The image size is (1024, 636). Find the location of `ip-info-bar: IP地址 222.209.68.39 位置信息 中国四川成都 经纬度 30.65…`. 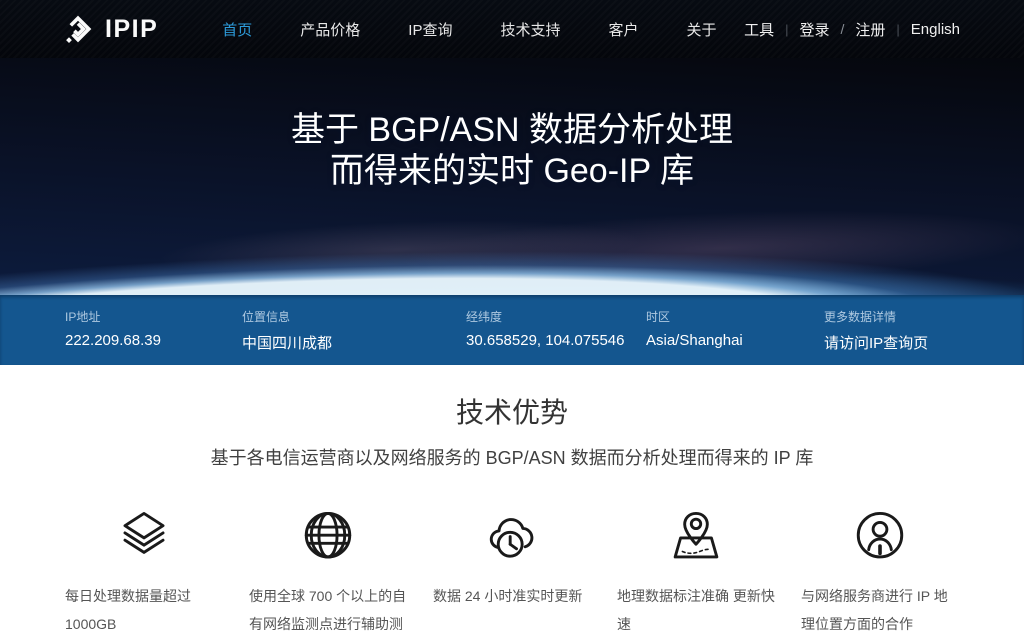

ip-info-bar: IP地址 222.209.68.39 位置信息 中国四川成都 经纬度 30.65… is located at coordinates (512, 330).